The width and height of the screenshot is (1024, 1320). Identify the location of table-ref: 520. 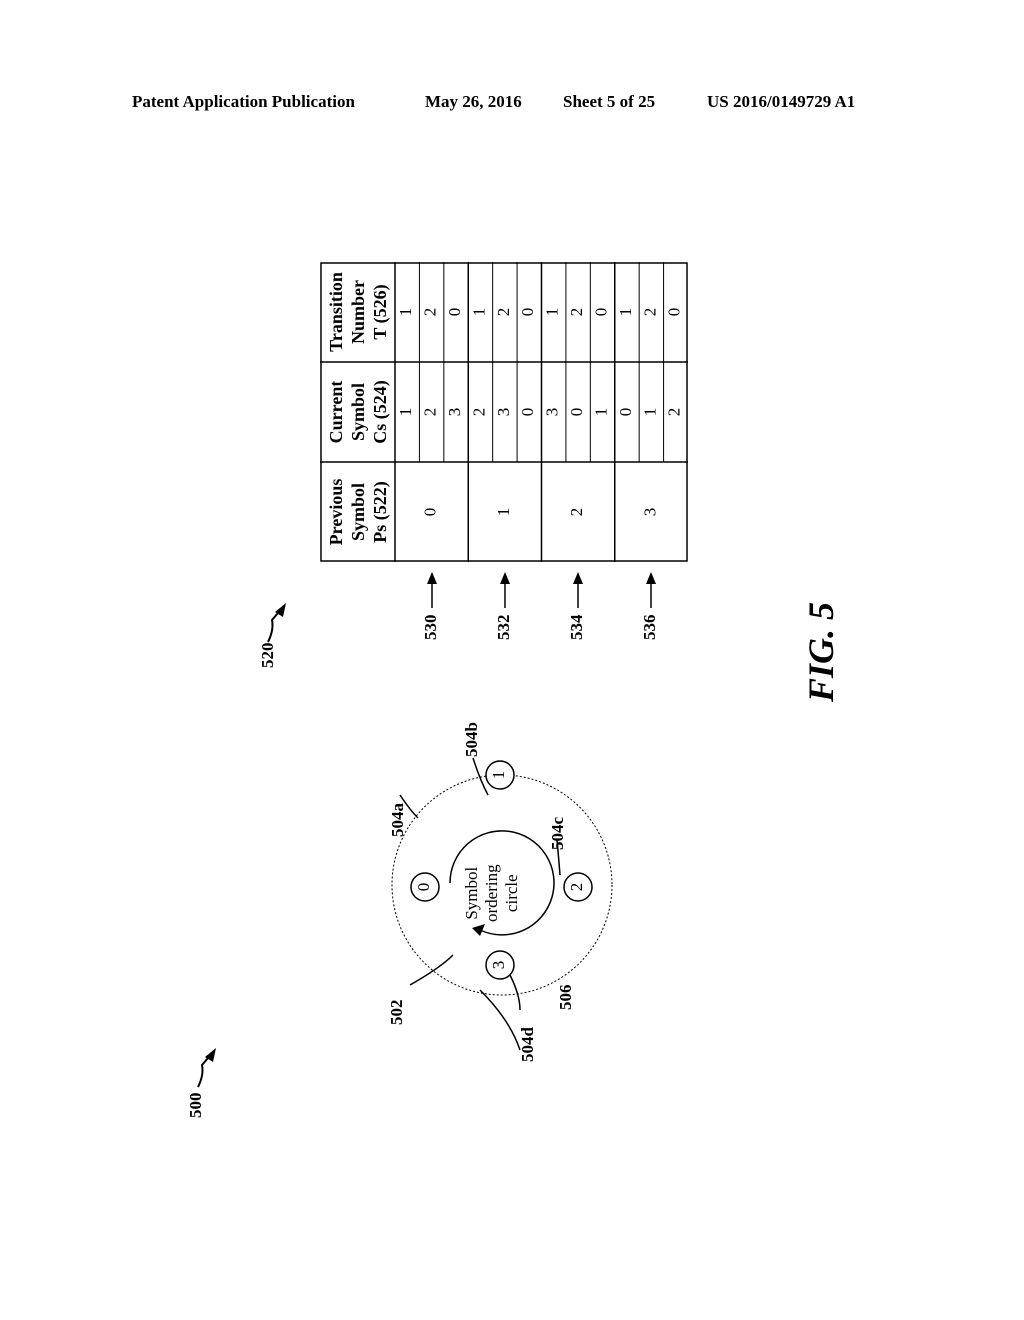
(267, 655).